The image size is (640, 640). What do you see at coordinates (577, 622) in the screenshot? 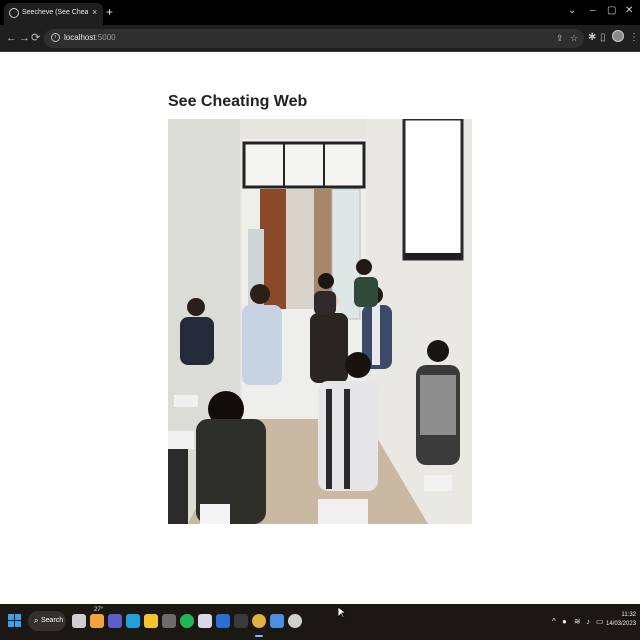
I see `wifi-icon: ≋` at bounding box center [577, 622].